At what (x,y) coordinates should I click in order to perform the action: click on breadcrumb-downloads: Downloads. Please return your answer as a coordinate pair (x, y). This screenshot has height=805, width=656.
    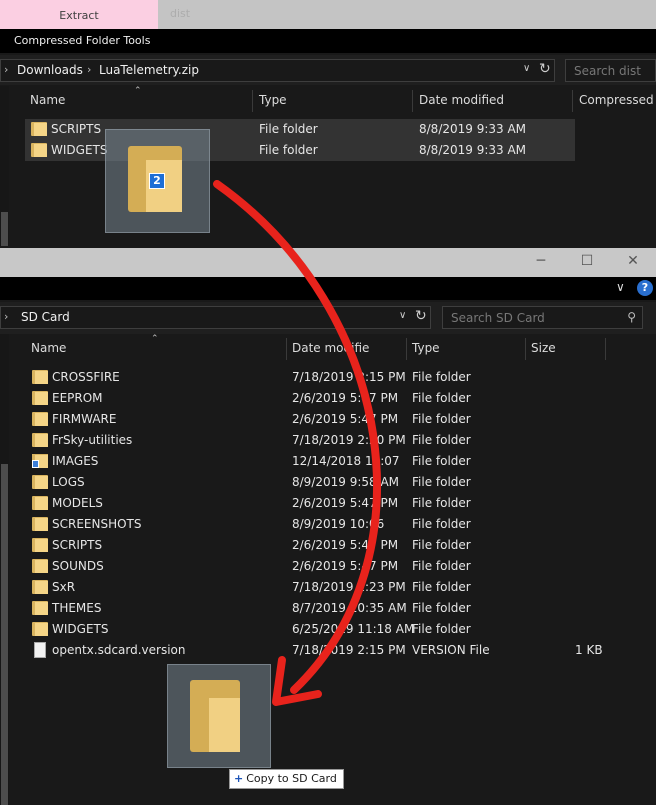
    Looking at the image, I should click on (50, 70).